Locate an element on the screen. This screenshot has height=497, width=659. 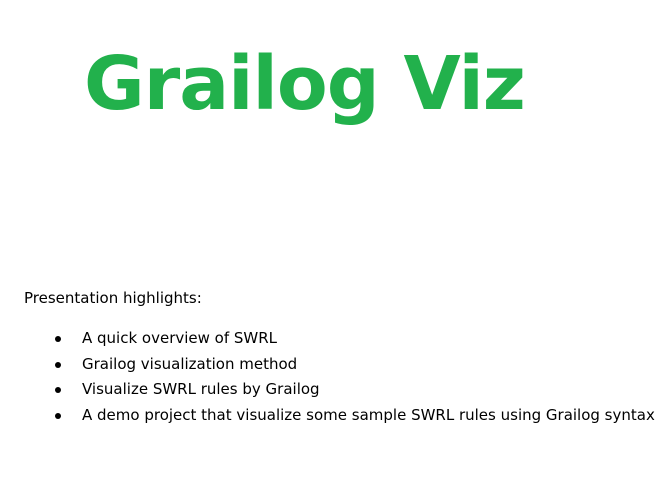
list-item-text: Grailog visualization method is located at coordinates (190, 363).